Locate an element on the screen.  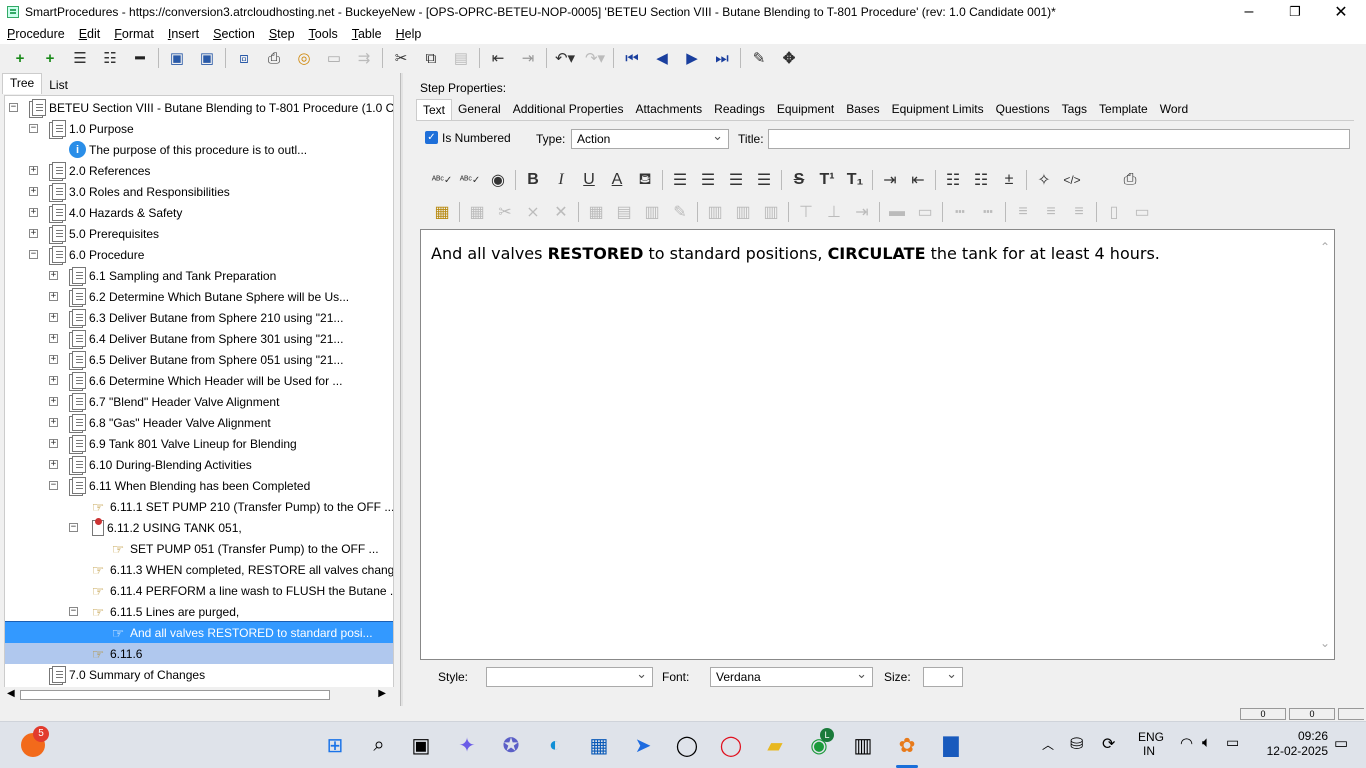
outdent-icon: ⇤ is located at coordinates (918, 180).